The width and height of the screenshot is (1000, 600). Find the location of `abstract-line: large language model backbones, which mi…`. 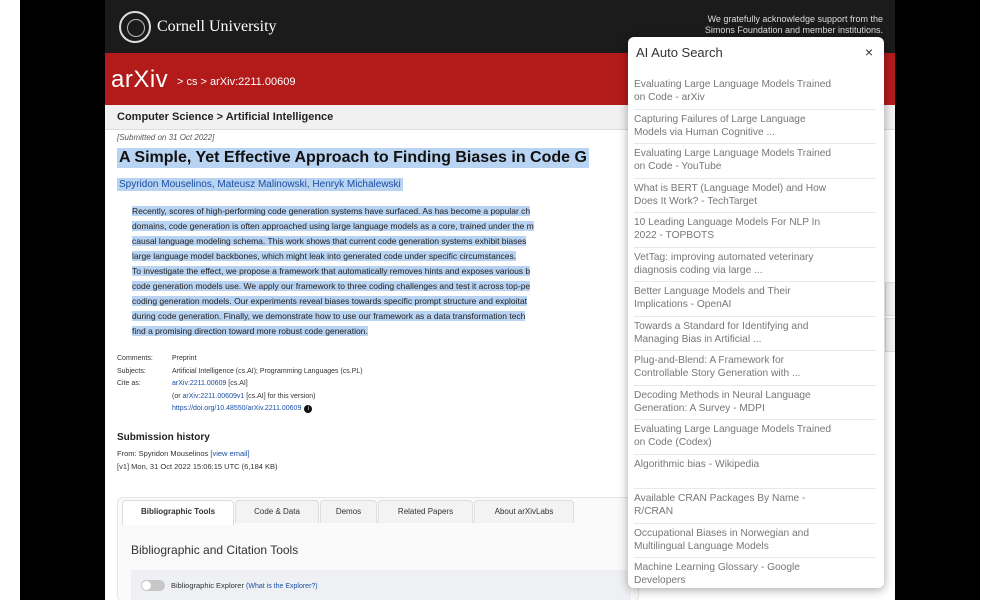

abstract-line: large language model backbones, which mi… is located at coordinates (324, 256).